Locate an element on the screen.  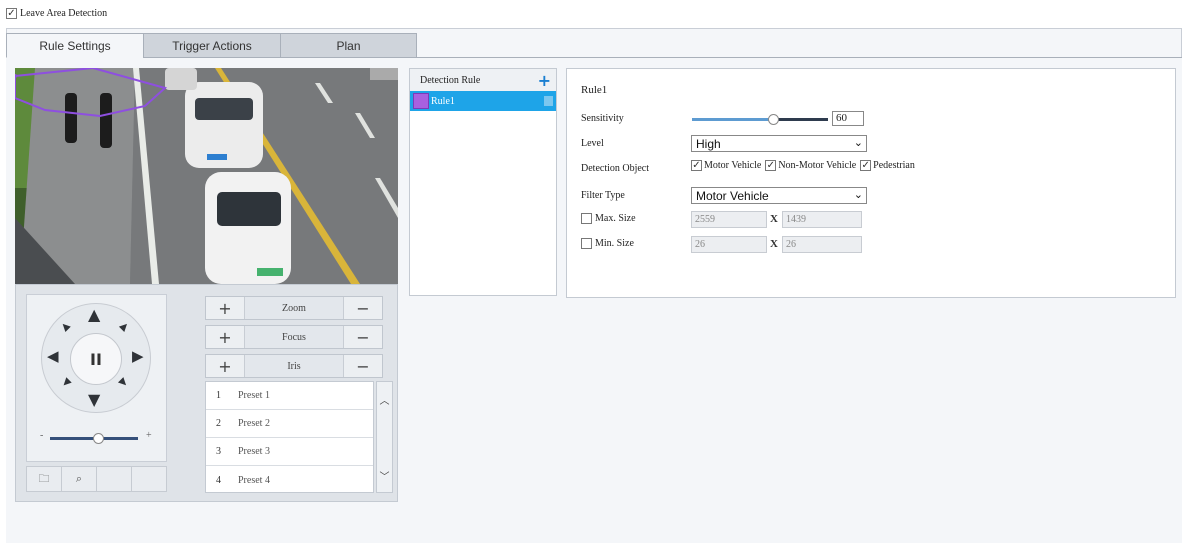
level-select: High ⌄ is located at coordinates (779, 143).